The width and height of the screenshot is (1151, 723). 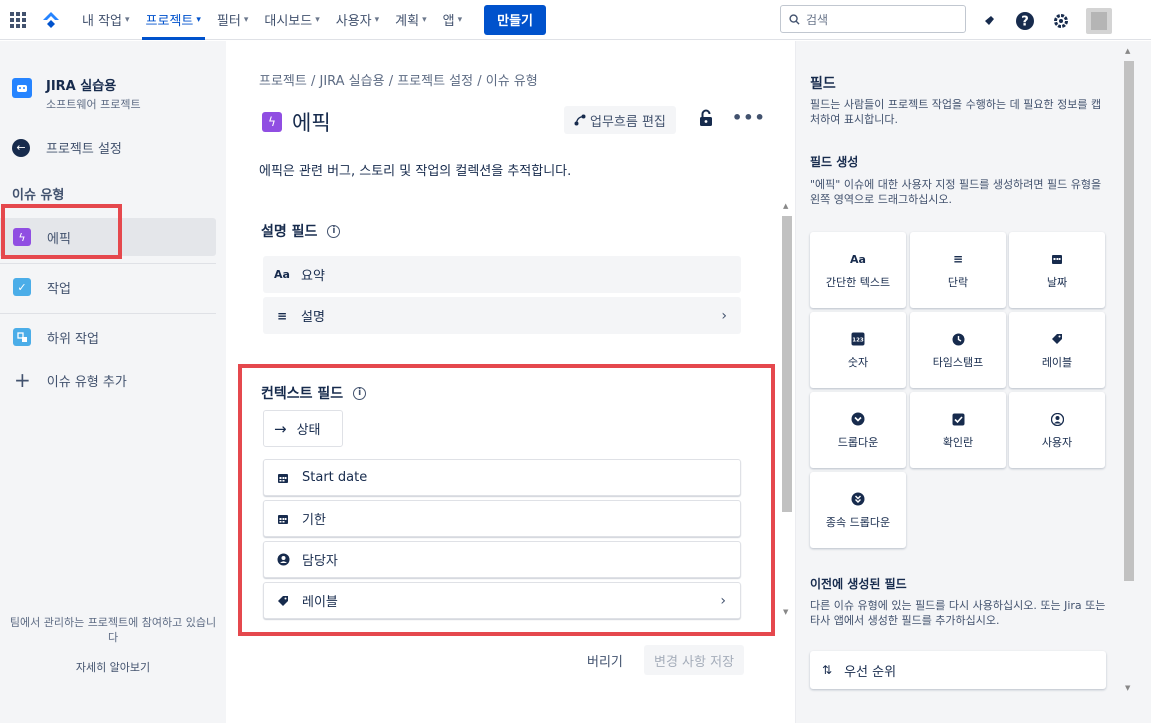 I want to click on main-nav: 내 작업 ▾ 프로젝트 ▾ 필터 ▾ 대시보드 ▾ 사용자 ▾ 계획 ▾ 앱 ▾ 만들기, so click(x=310, y=20).